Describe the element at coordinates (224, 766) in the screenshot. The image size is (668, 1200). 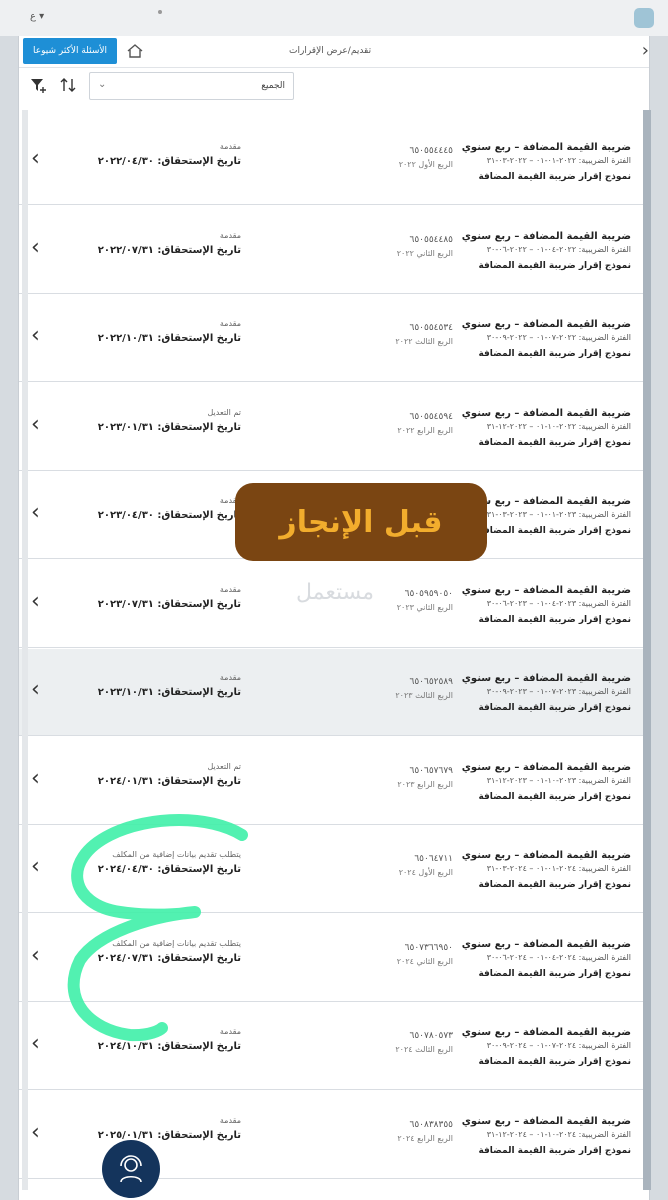
I see `status-badge: تم التعديل` at that location.